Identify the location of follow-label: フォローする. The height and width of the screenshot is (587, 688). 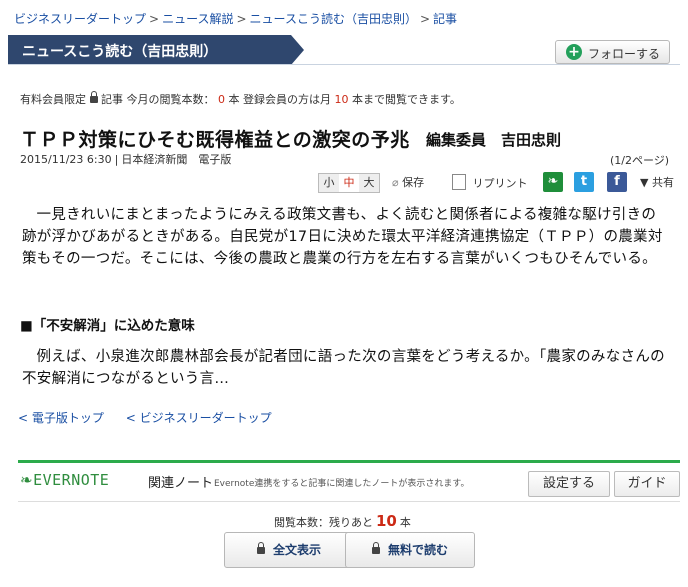
(624, 54).